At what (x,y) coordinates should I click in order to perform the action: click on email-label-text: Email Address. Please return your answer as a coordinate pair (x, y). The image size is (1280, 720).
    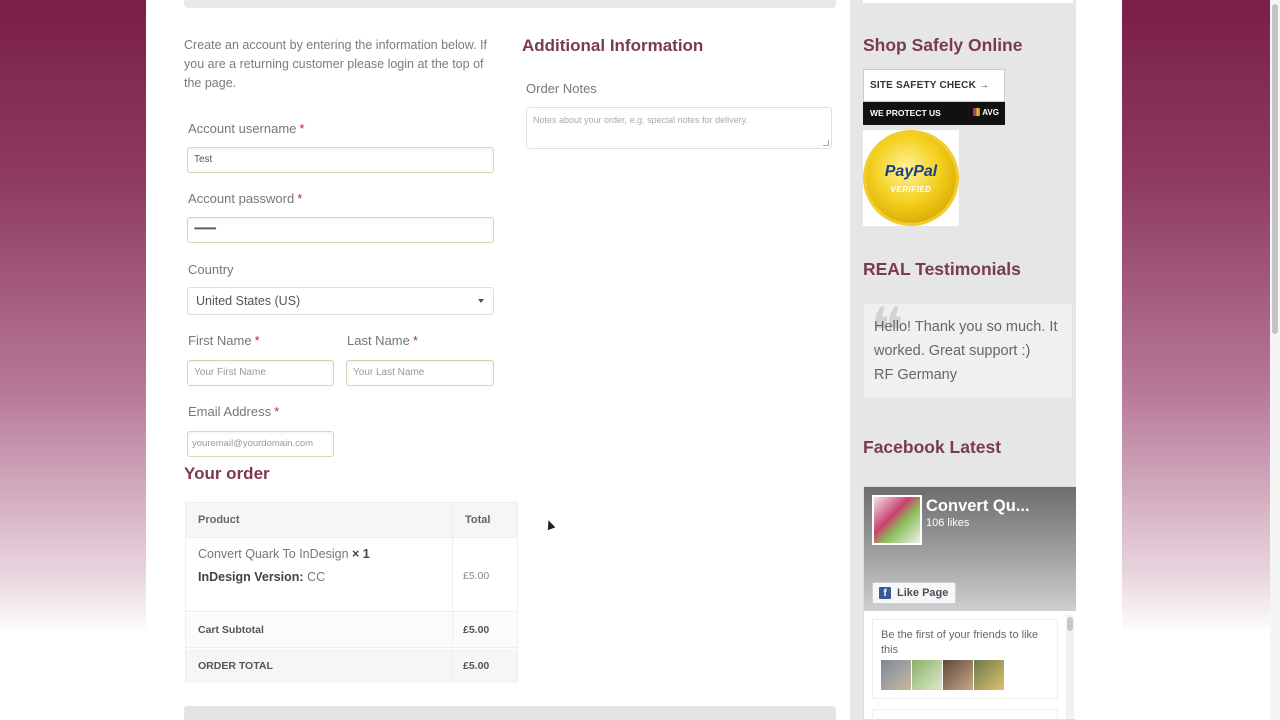
    Looking at the image, I should click on (230, 411).